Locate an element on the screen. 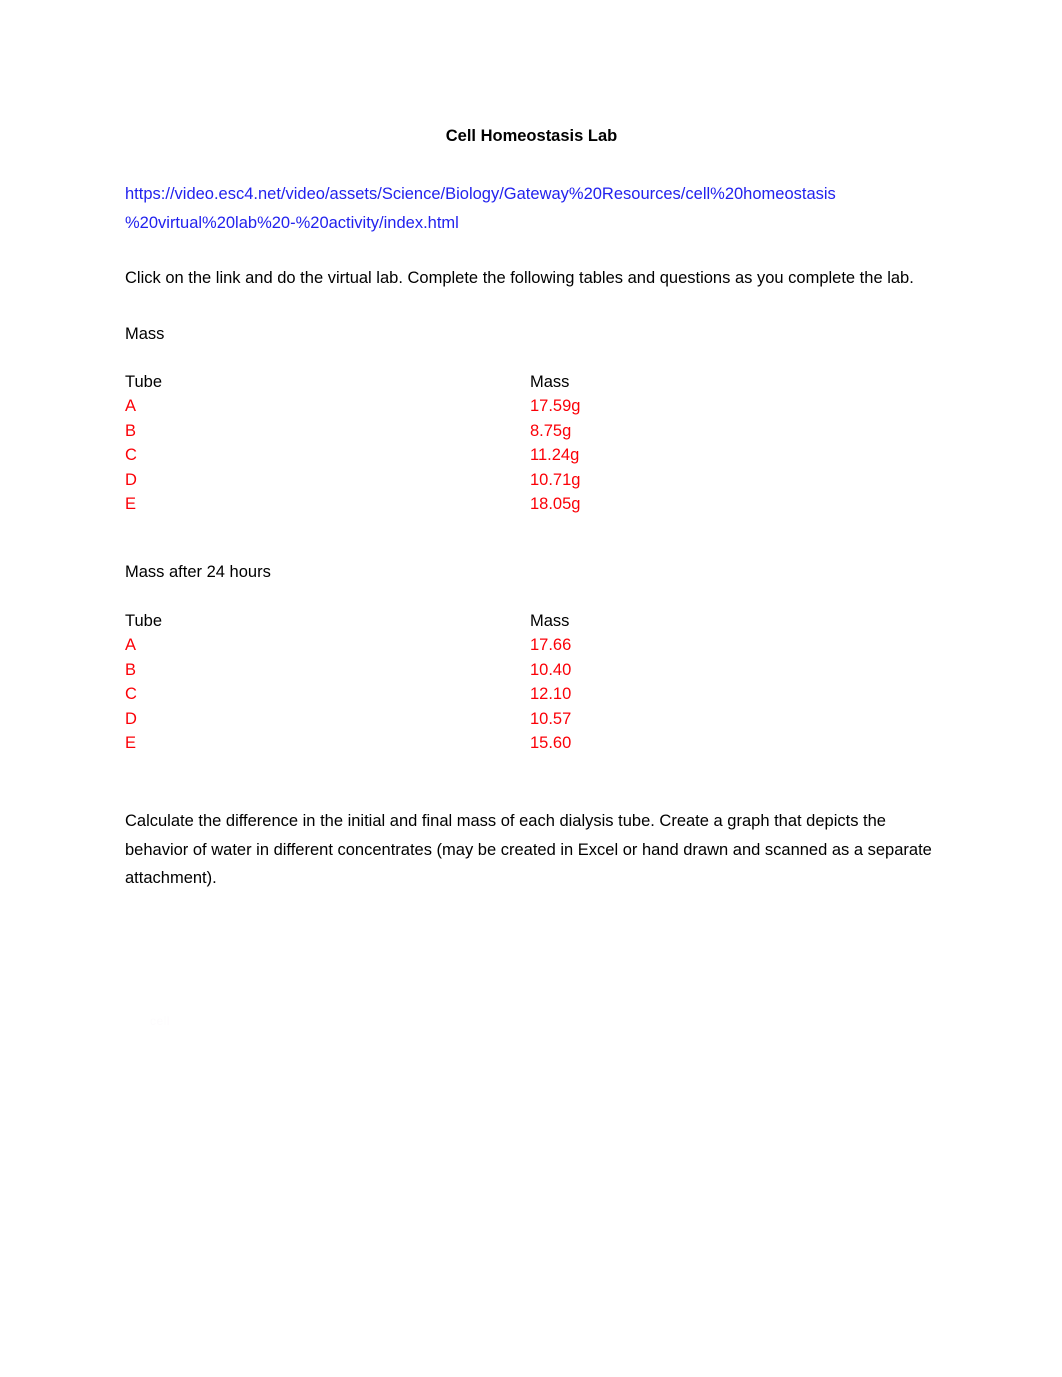 This screenshot has width=1062, height=1377. cell-mass: 10.71g is located at coordinates (555, 479).